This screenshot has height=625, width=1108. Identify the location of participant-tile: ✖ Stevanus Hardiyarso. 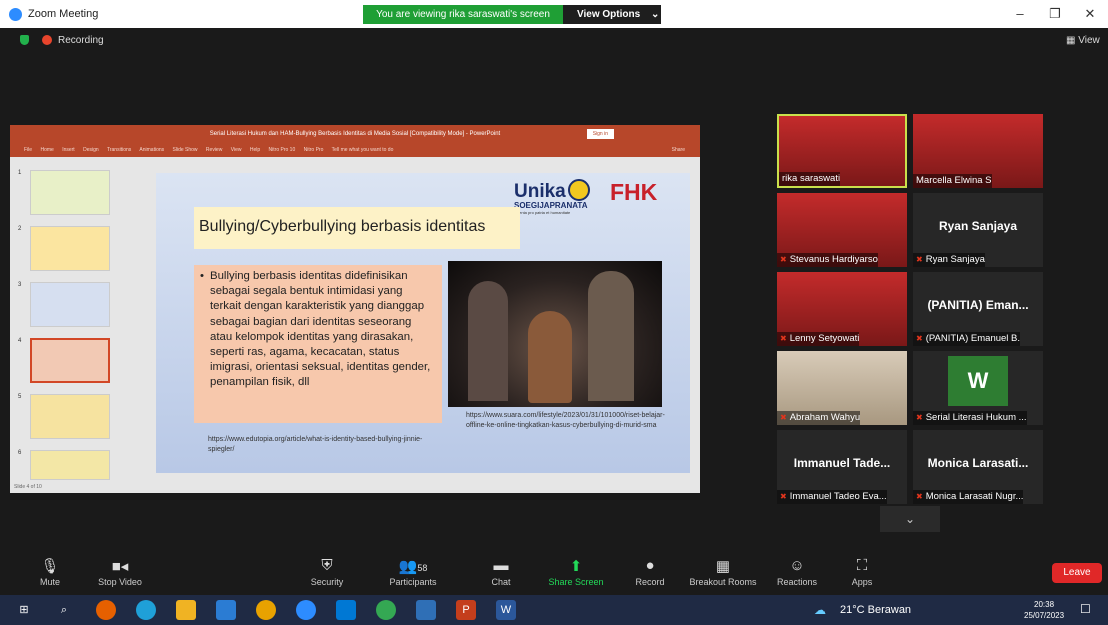
(842, 230).